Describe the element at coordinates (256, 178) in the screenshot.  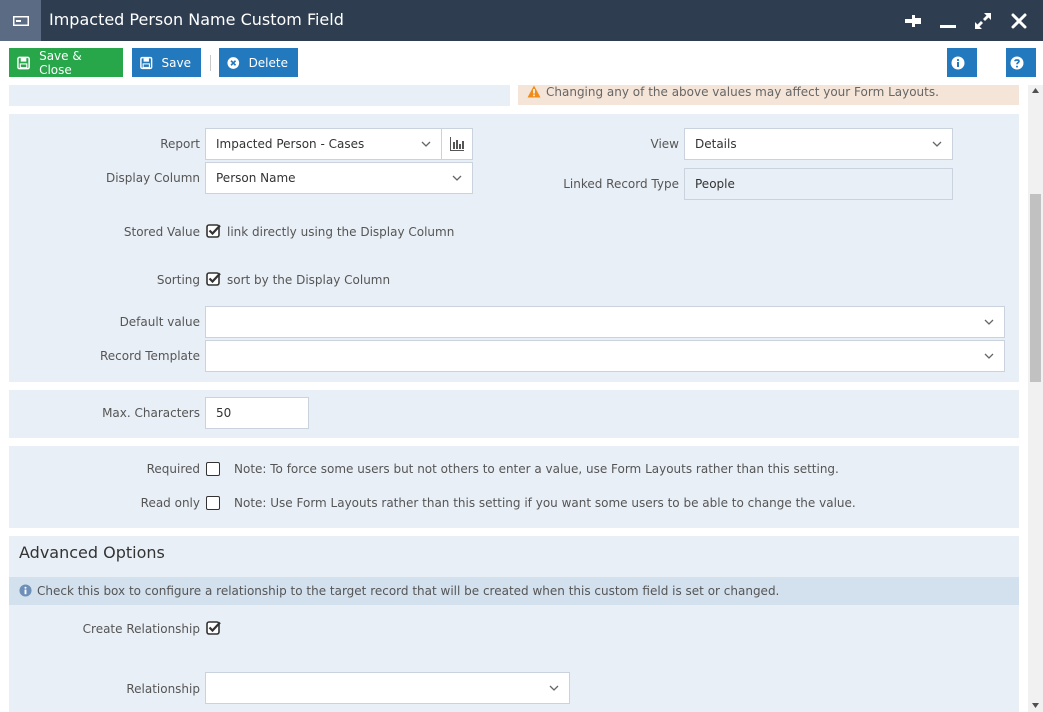
I see `display-column-value: Person Name` at that location.